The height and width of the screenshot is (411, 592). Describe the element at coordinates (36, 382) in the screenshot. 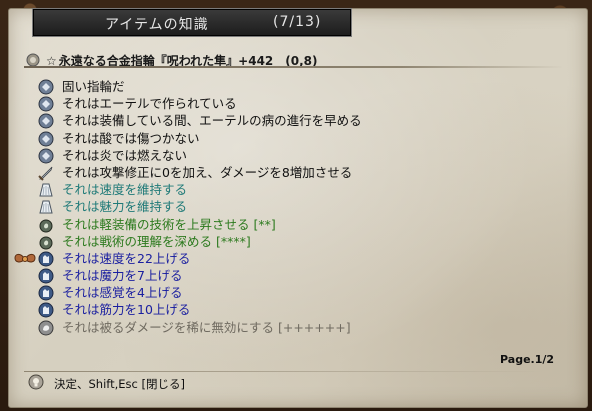

I see `hint-bulb-icon` at that location.